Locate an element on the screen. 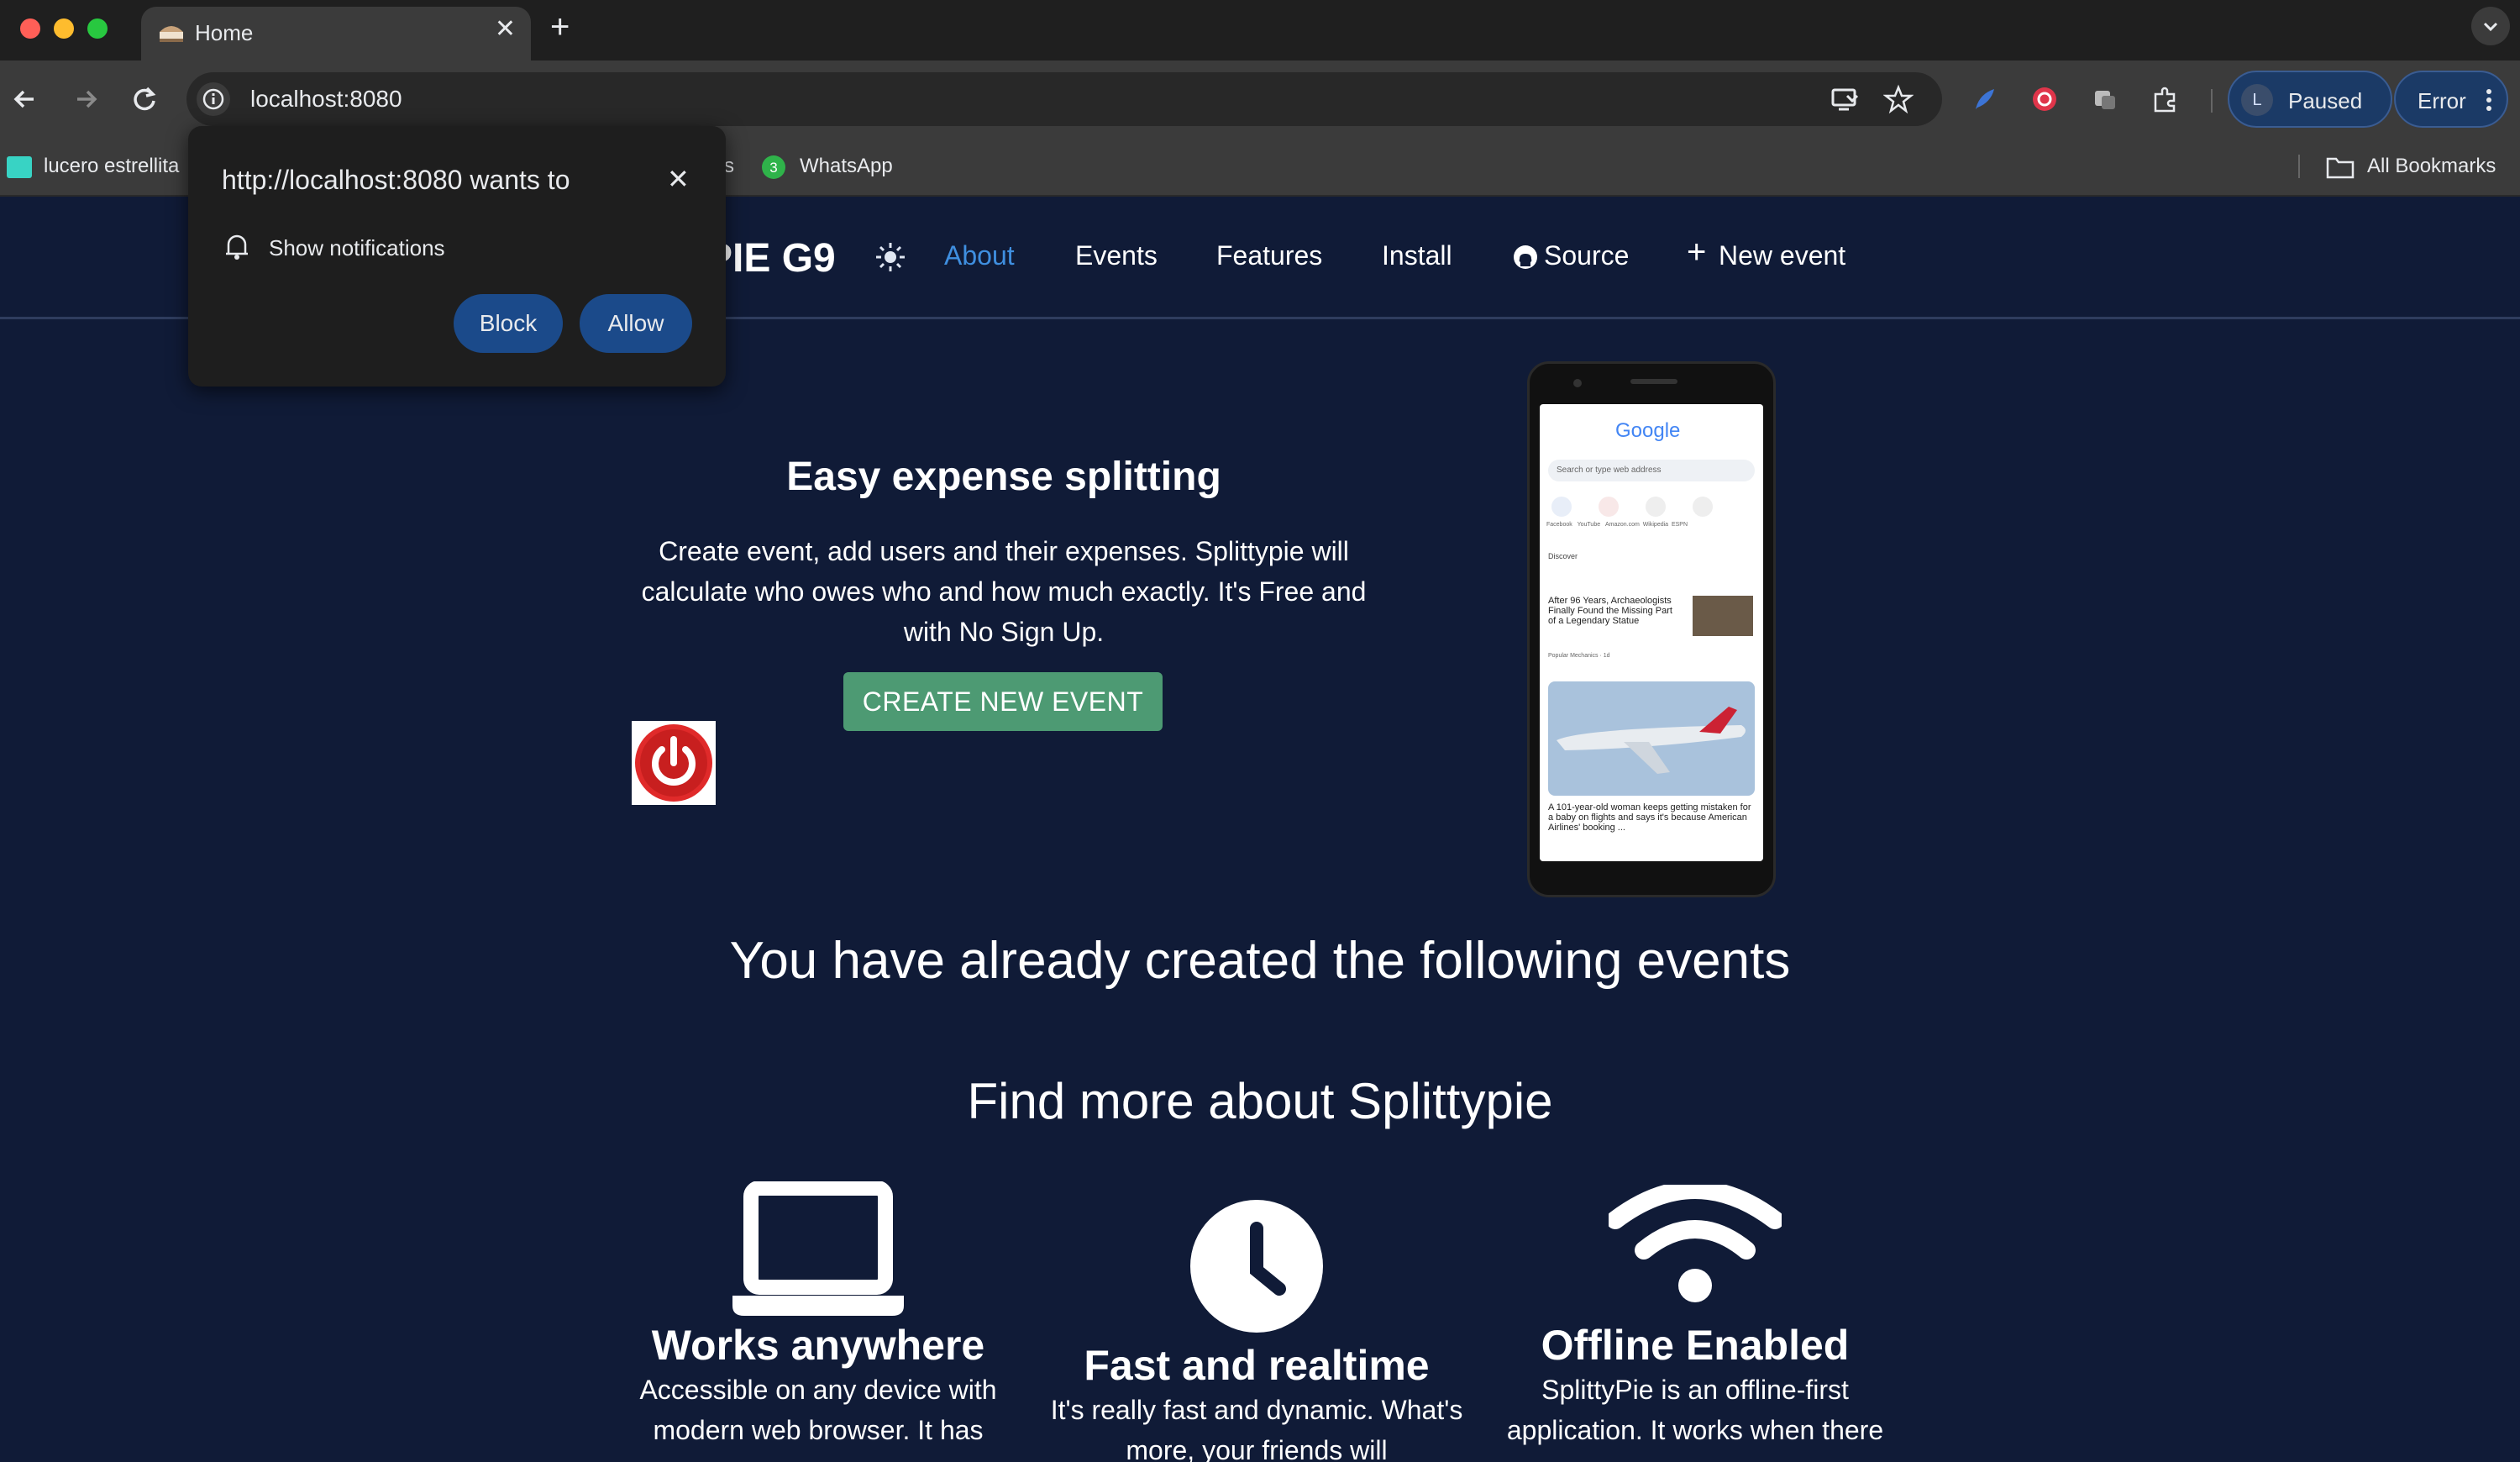 This screenshot has height=1462, width=2520. pie-favicon-icon is located at coordinates (171, 34).